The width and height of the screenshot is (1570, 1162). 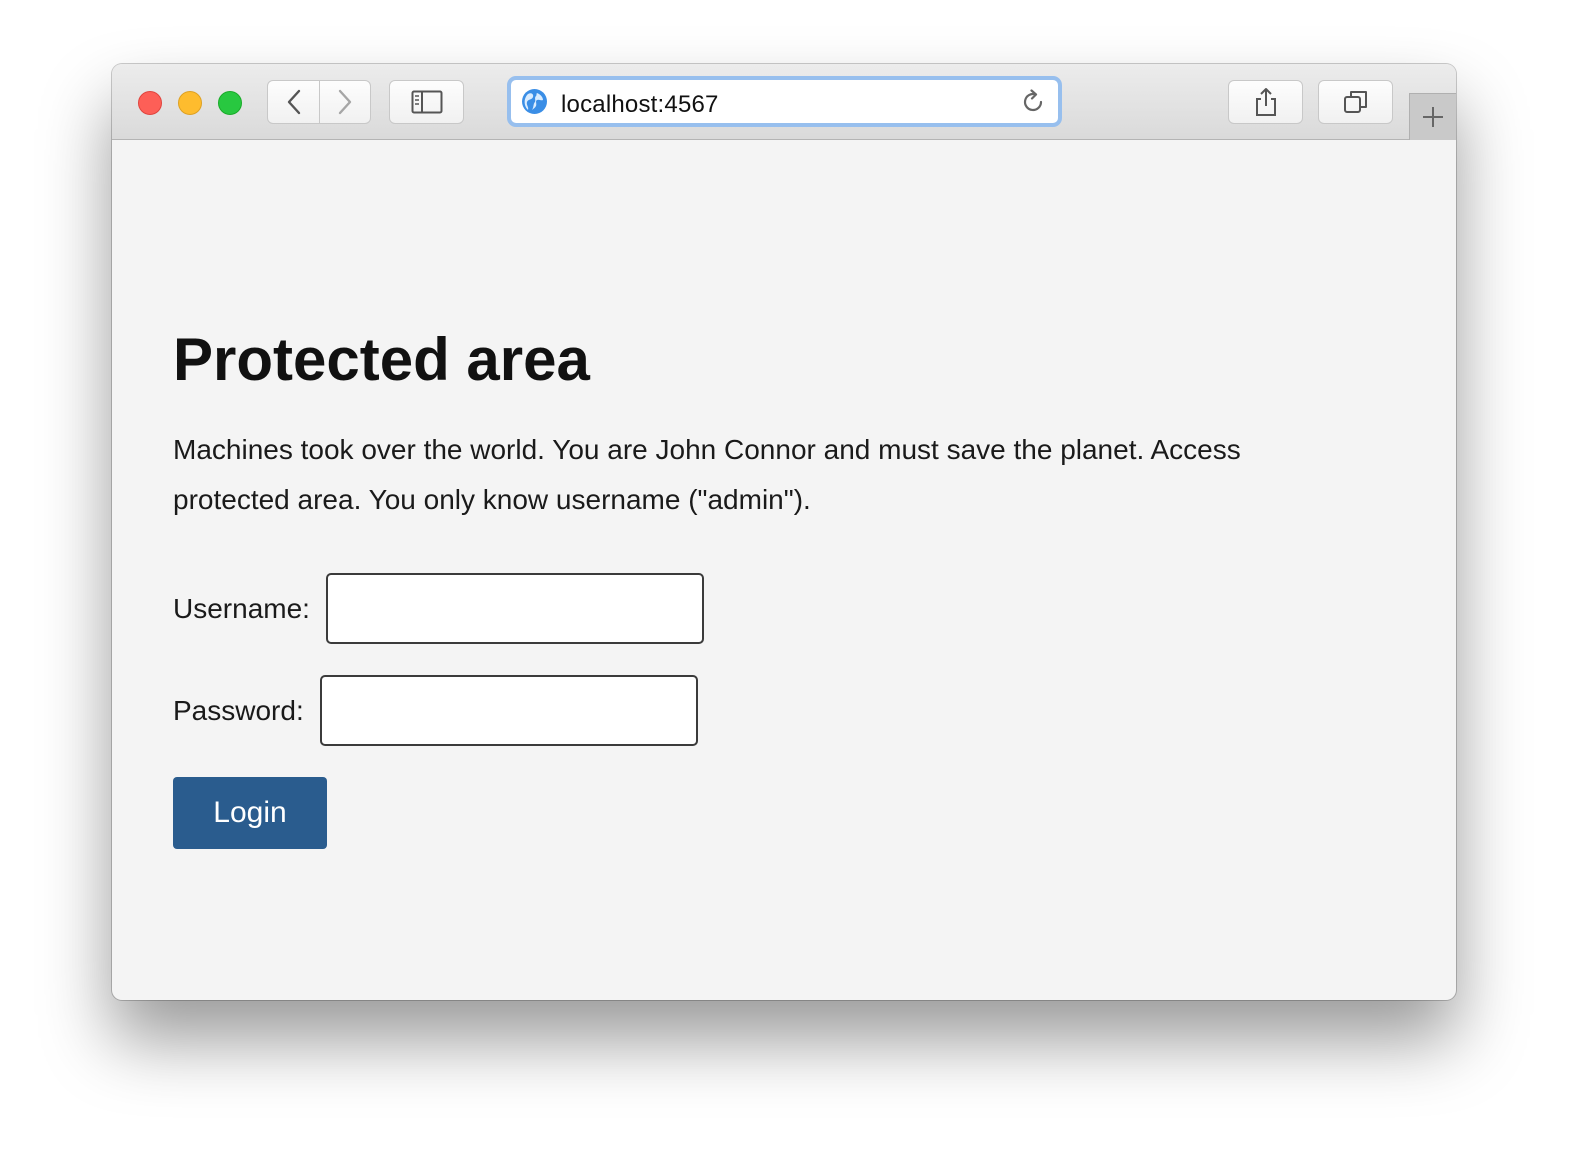 What do you see at coordinates (150, 103) in the screenshot?
I see `close-window-button` at bounding box center [150, 103].